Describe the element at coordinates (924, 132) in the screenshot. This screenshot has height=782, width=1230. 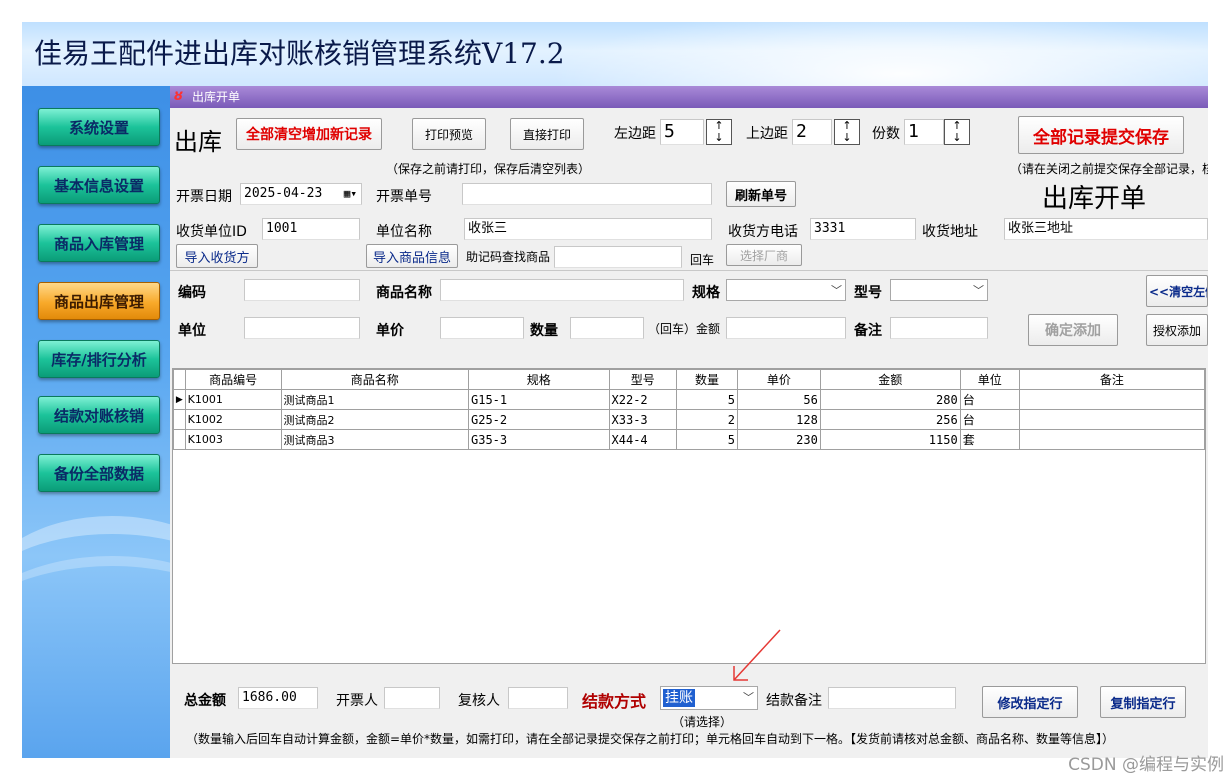
I see `copies-input: 1` at that location.